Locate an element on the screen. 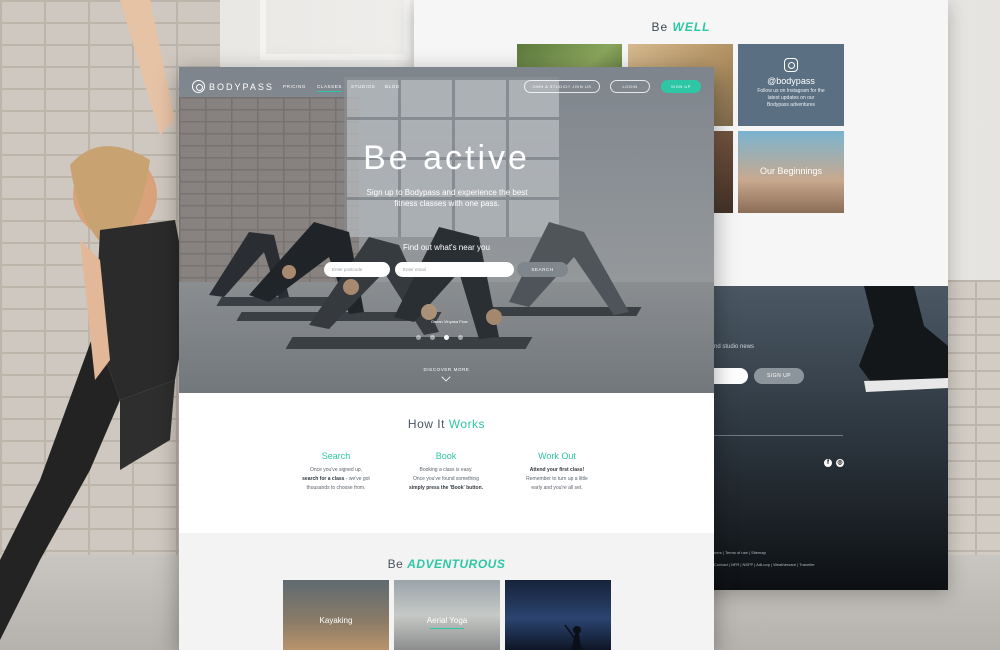 Image resolution: width=1000 pixels, height=650 pixels. step-rest: - we've got is located at coordinates (357, 479).